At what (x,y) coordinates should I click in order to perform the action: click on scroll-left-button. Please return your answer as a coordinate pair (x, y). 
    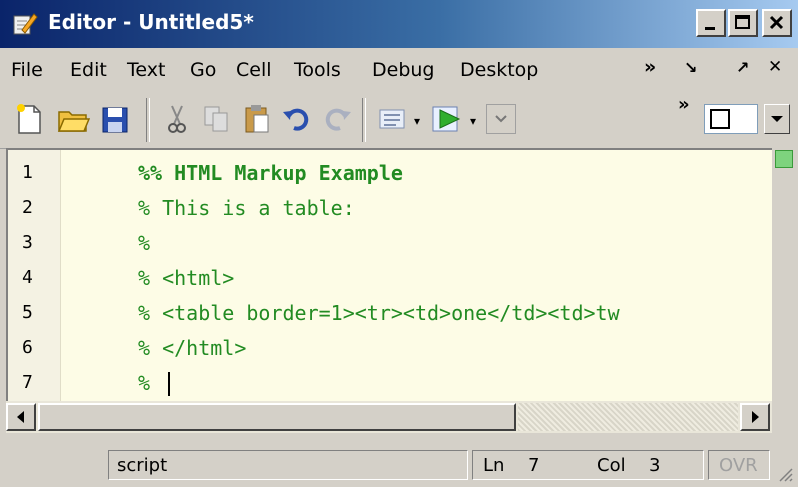
    Looking at the image, I should click on (21, 417).